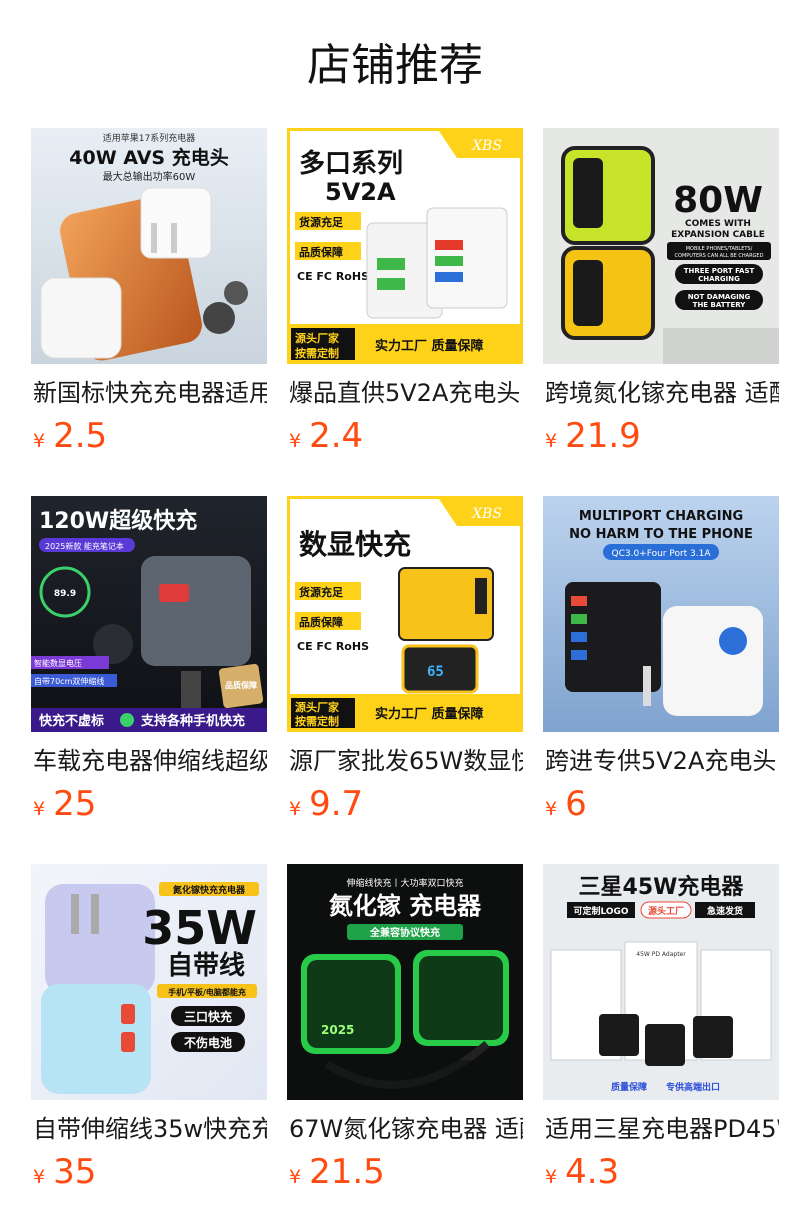 The image size is (790, 1232). What do you see at coordinates (69, 681) in the screenshot?
I see `image-text: 自带70cm双伸缩线` at bounding box center [69, 681].